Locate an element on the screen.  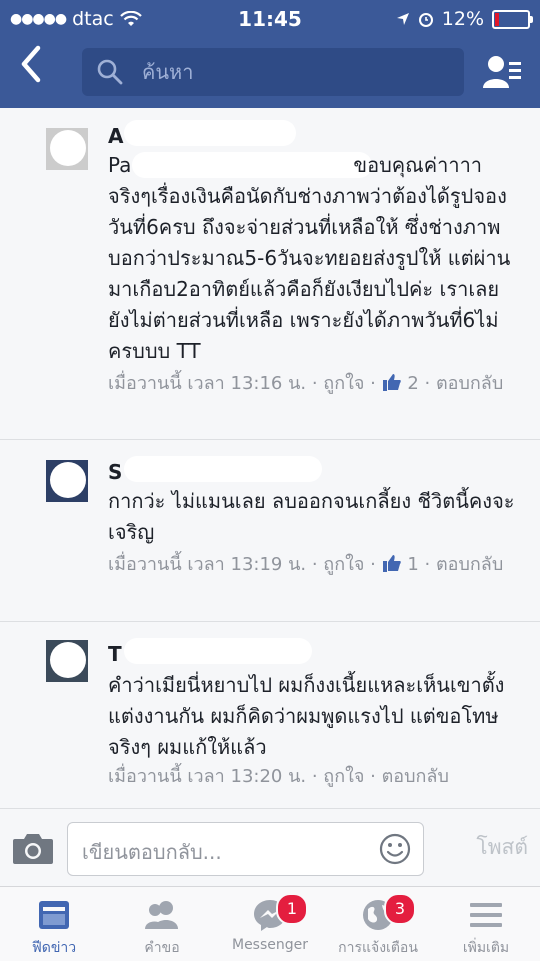
alarm-icon is located at coordinates (425, 20).